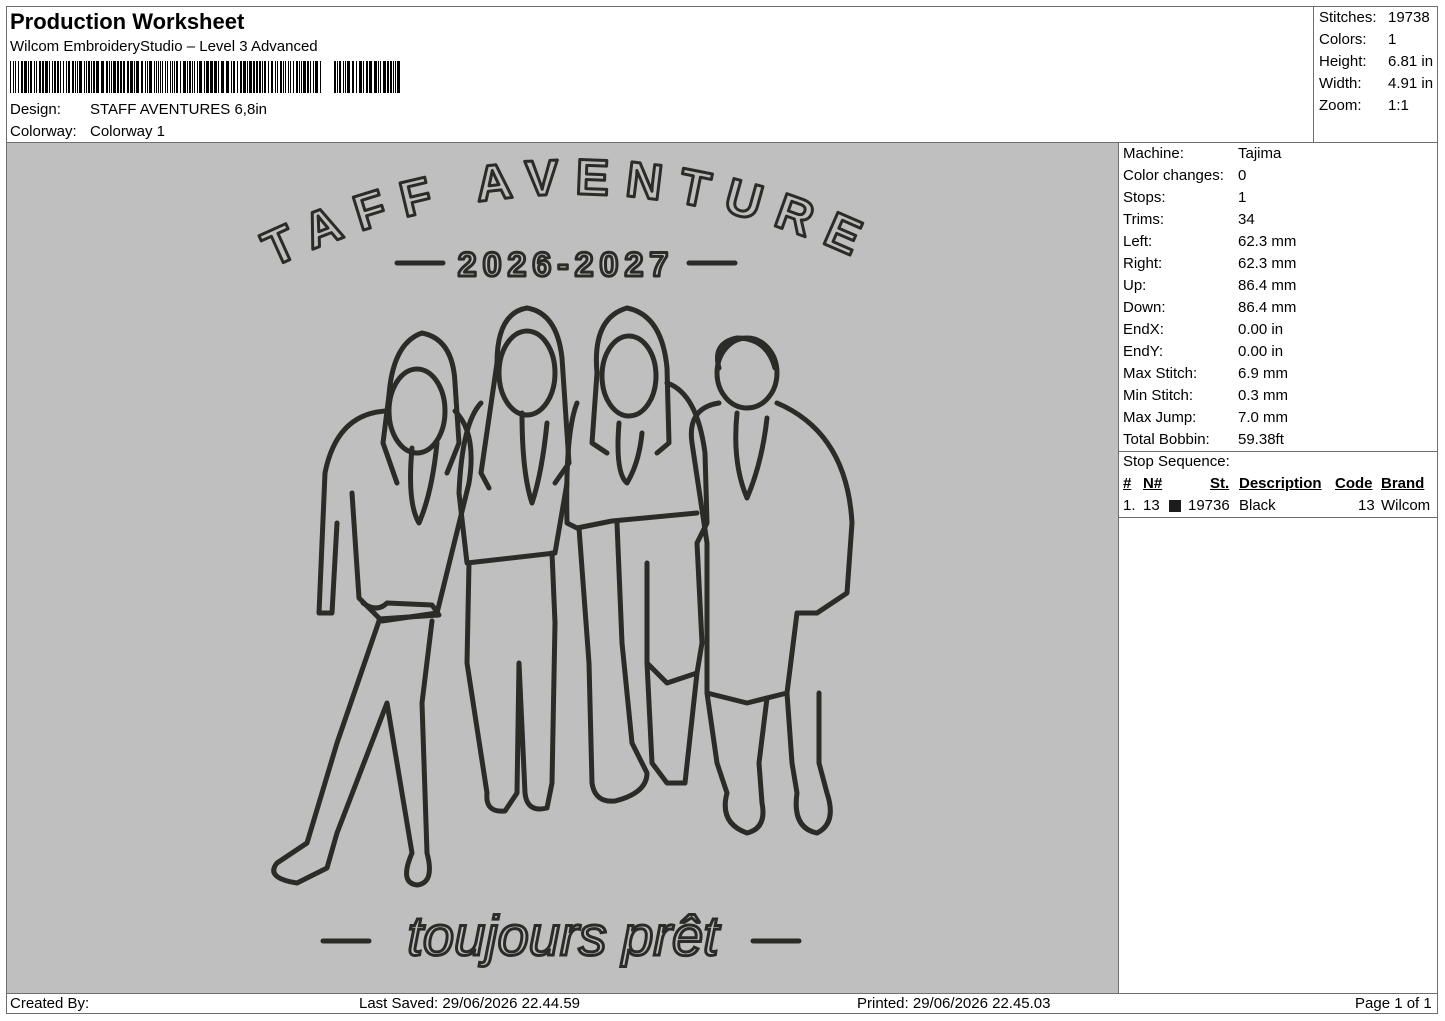 The height and width of the screenshot is (1021, 1445). I want to click on created-by: Created By:, so click(50, 1003).